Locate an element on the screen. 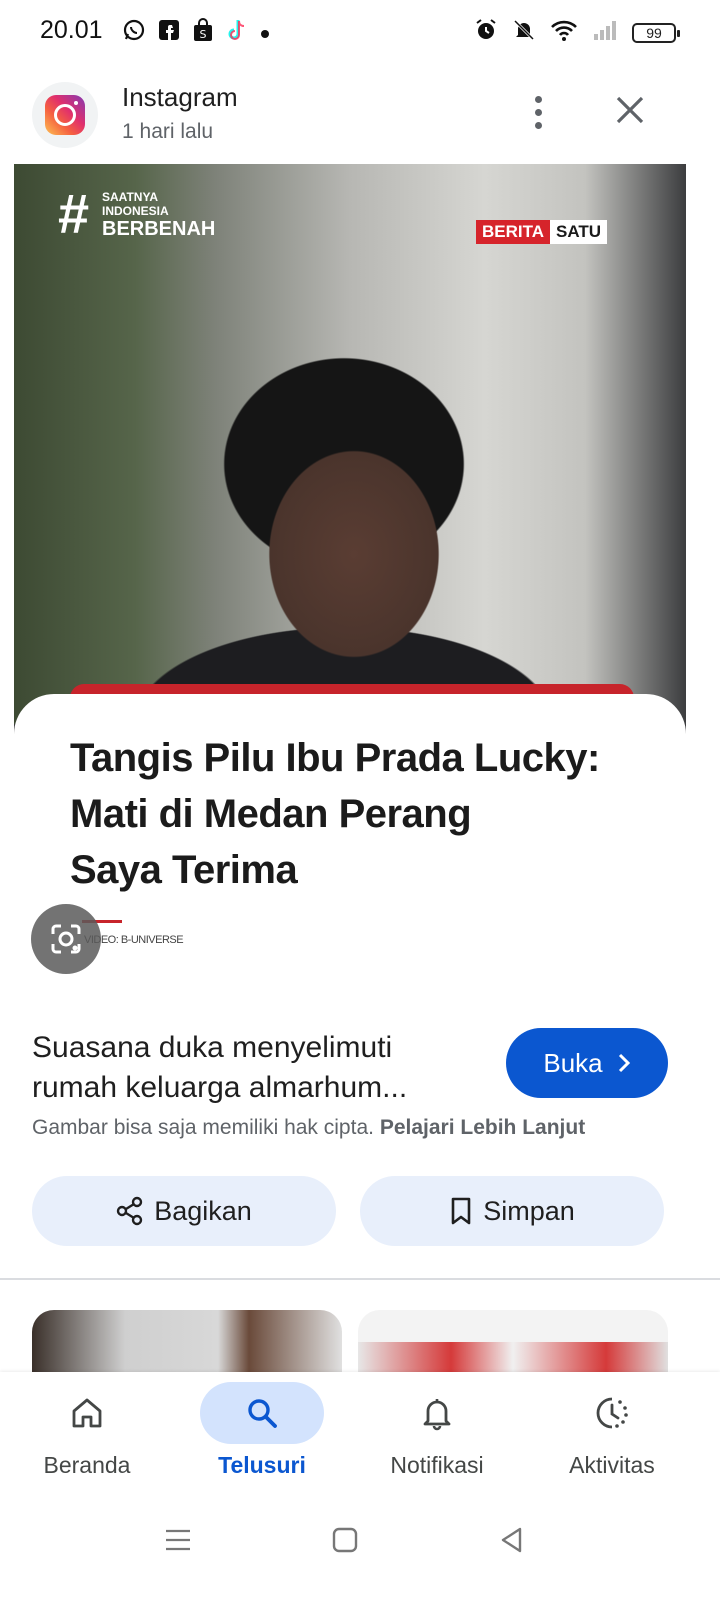 The image size is (720, 1612). system-navigation-bar is located at coordinates (360, 1554).